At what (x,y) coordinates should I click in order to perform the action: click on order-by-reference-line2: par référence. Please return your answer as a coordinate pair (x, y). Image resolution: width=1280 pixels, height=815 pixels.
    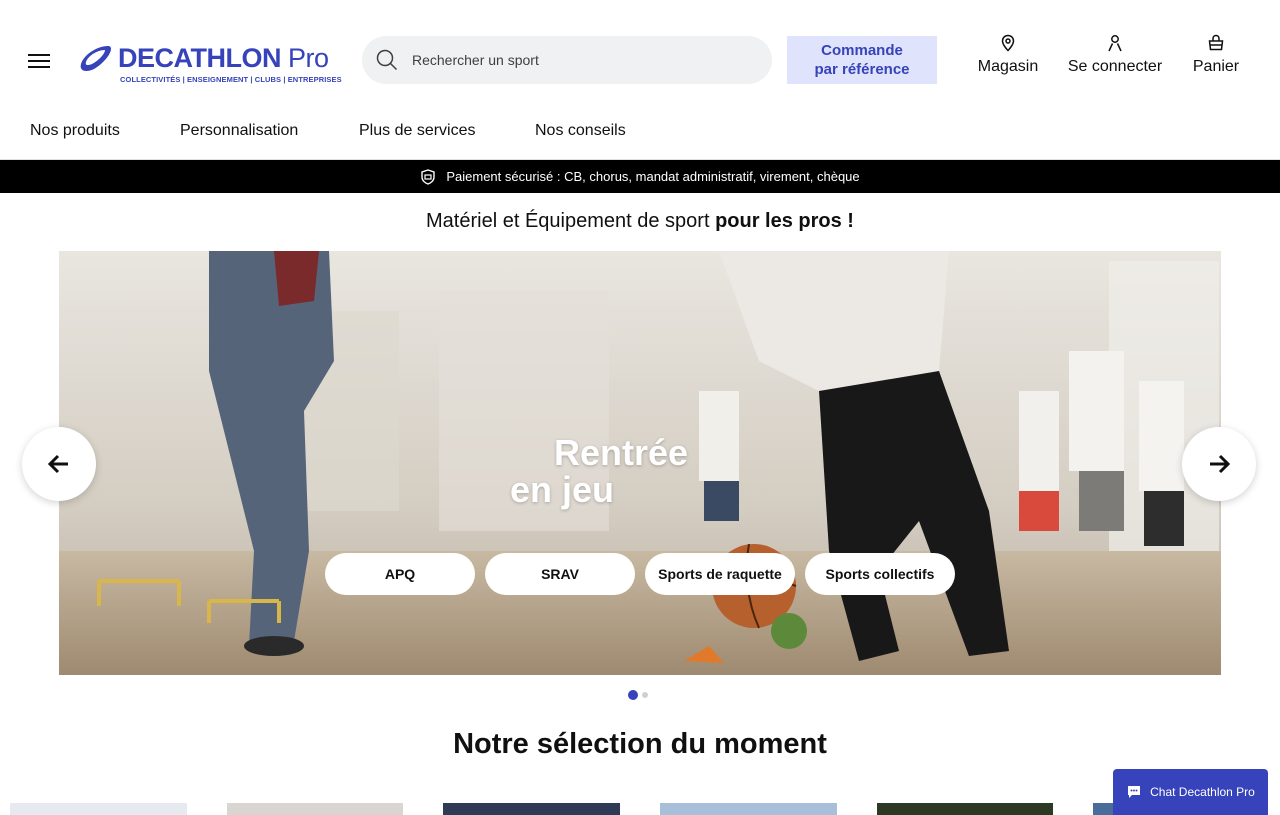
    Looking at the image, I should click on (862, 69).